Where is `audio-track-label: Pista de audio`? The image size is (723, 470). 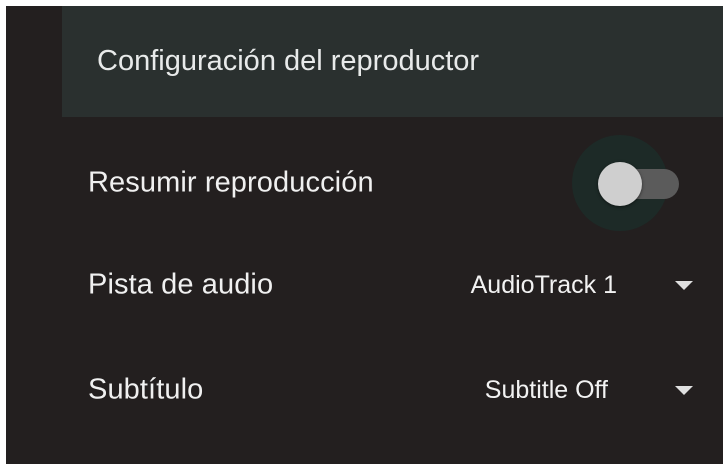
audio-track-label: Pista de audio is located at coordinates (181, 284).